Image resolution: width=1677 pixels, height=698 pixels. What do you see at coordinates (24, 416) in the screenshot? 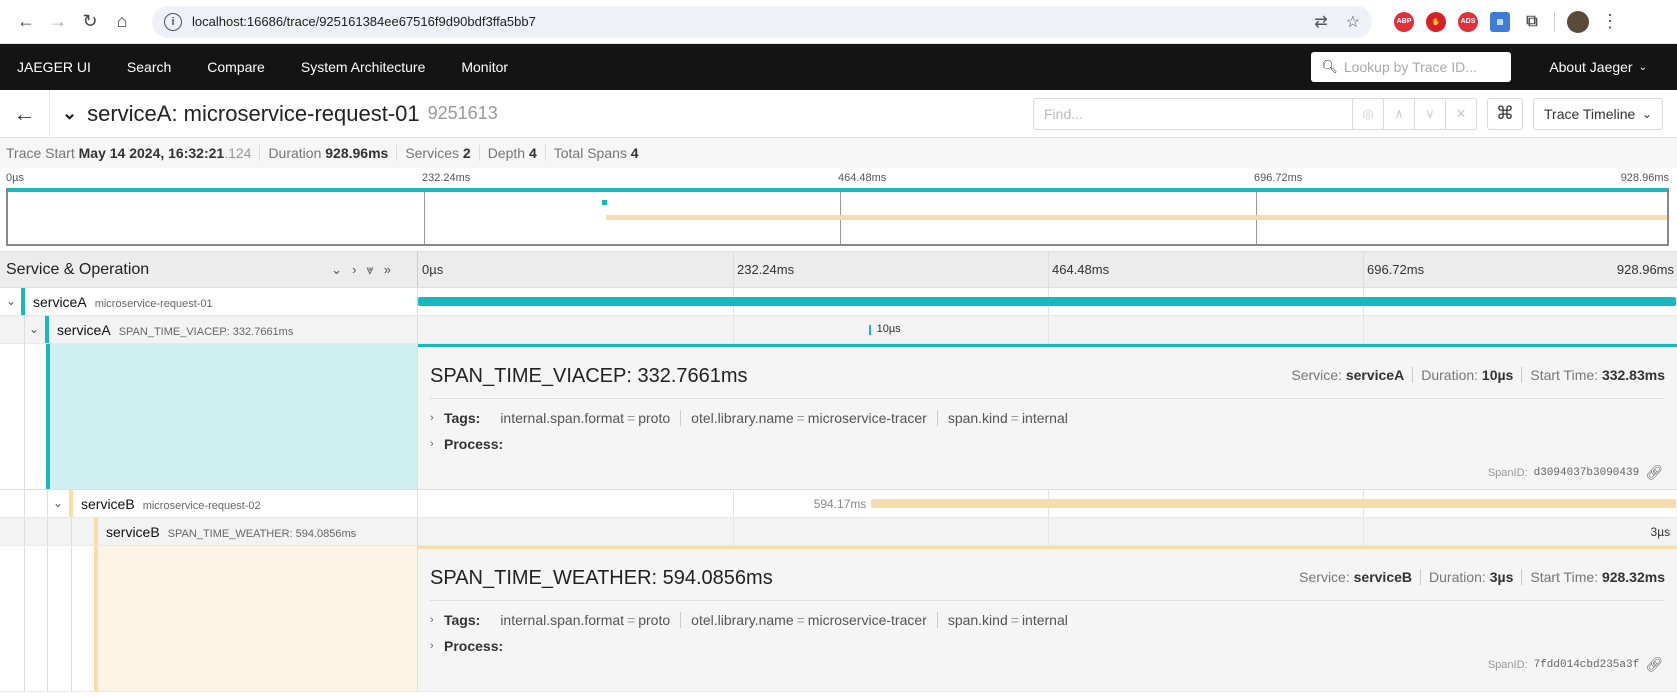
I see `tree-guide` at bounding box center [24, 416].